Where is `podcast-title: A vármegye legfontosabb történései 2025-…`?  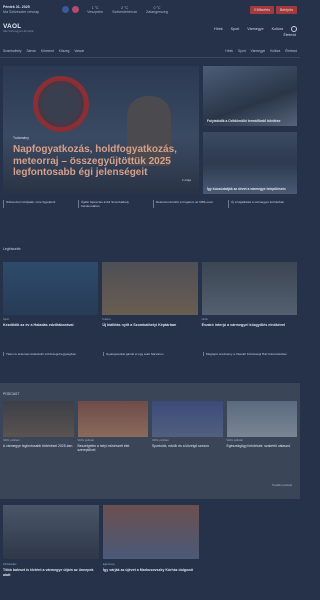
podcast-title: A vármegye legfontosabb történései 2025-… is located at coordinates (38, 446).